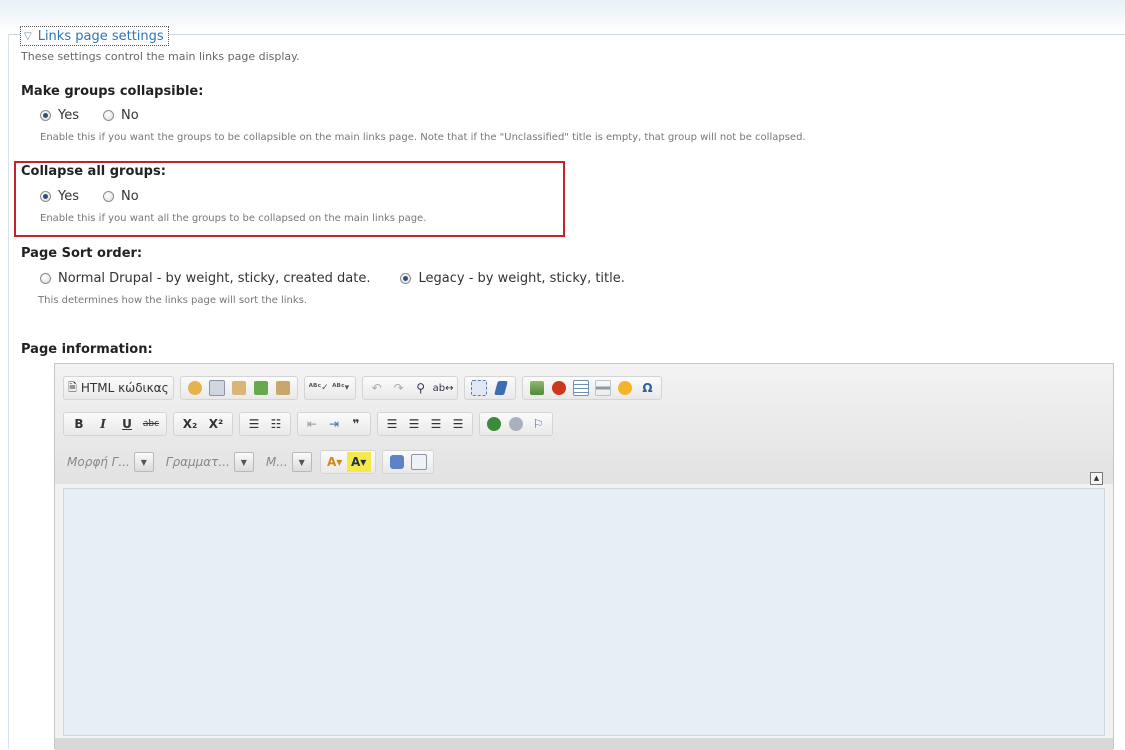  What do you see at coordinates (28, 36) in the screenshot?
I see `collapse-triangle-icon: ▽` at bounding box center [28, 36].